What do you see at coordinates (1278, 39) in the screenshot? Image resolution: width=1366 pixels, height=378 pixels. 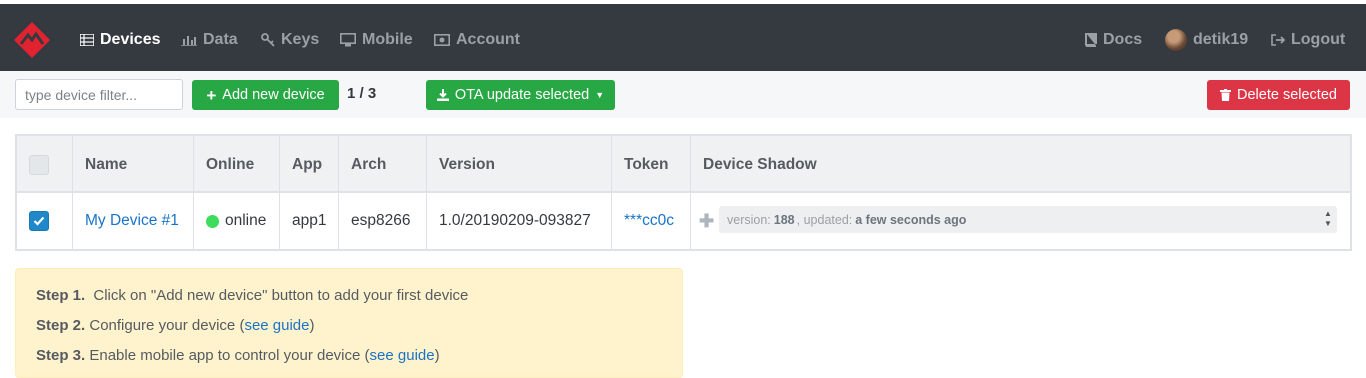 I see `logout-icon` at bounding box center [1278, 39].